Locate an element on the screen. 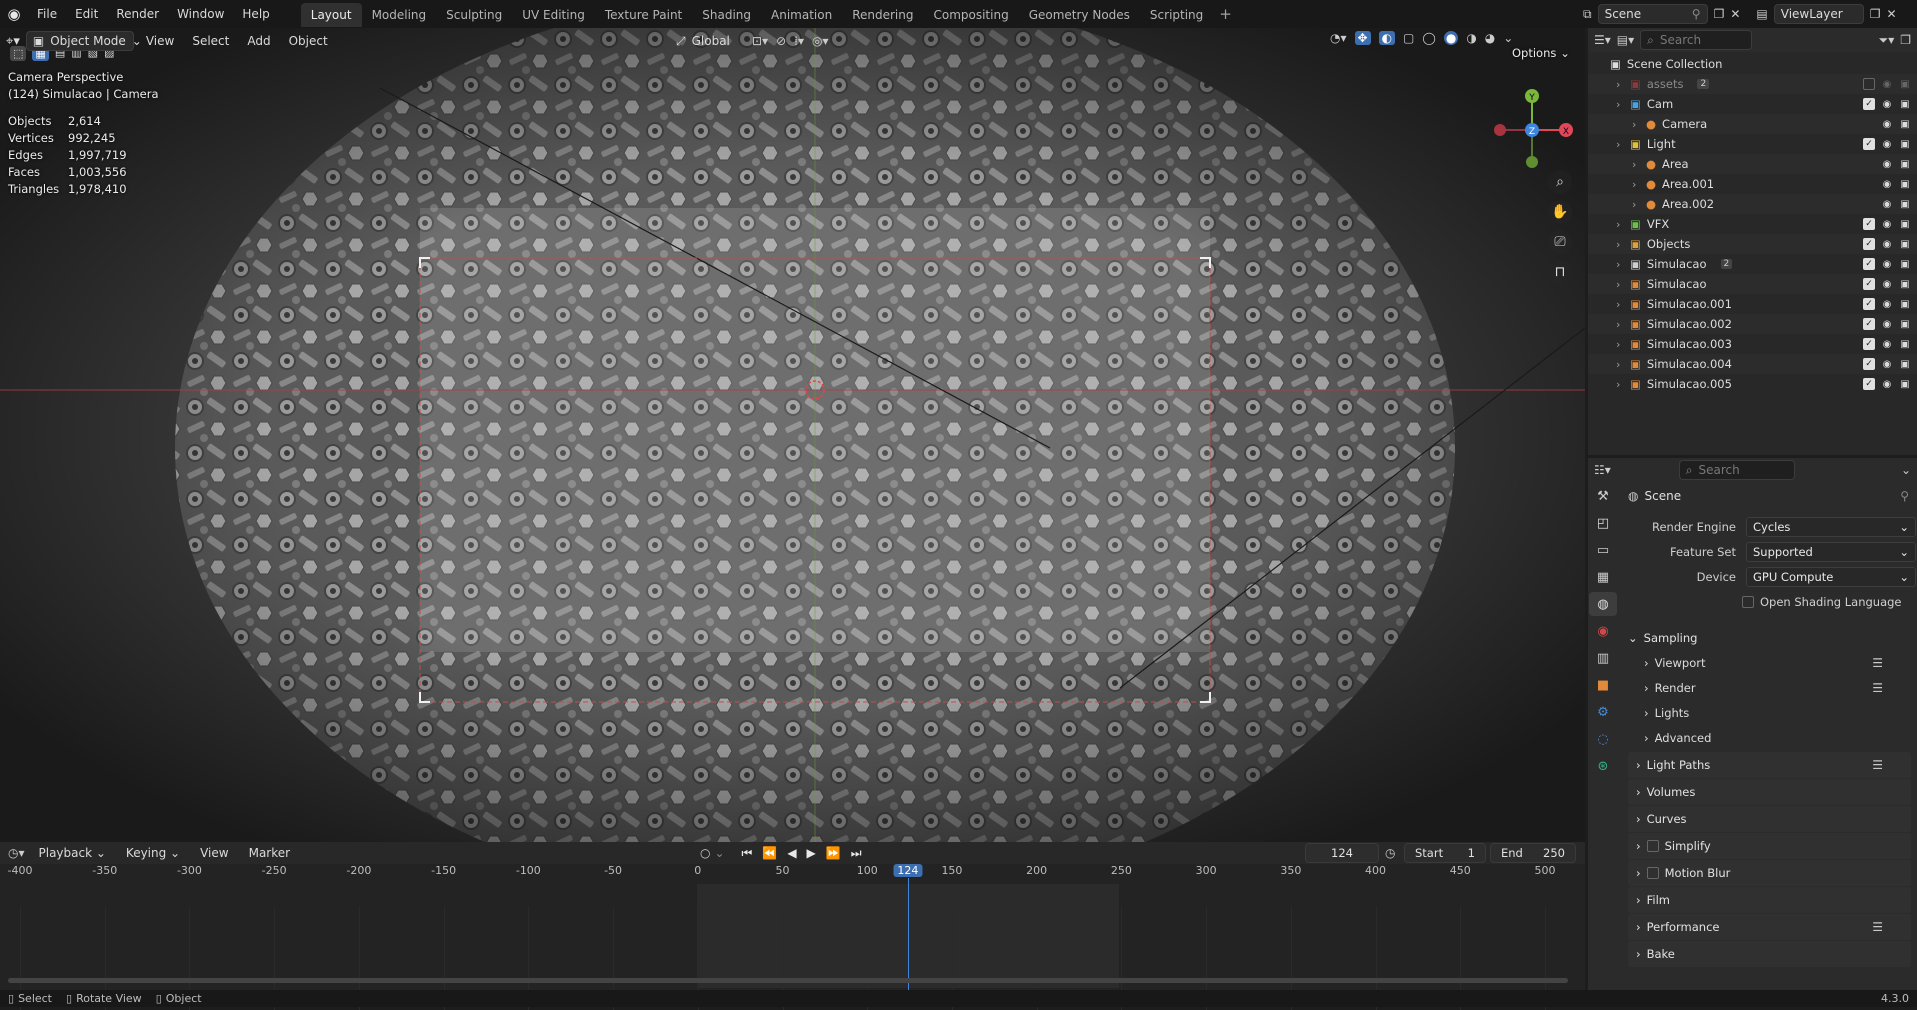  lock-icon: ⊓ is located at coordinates (1560, 272).